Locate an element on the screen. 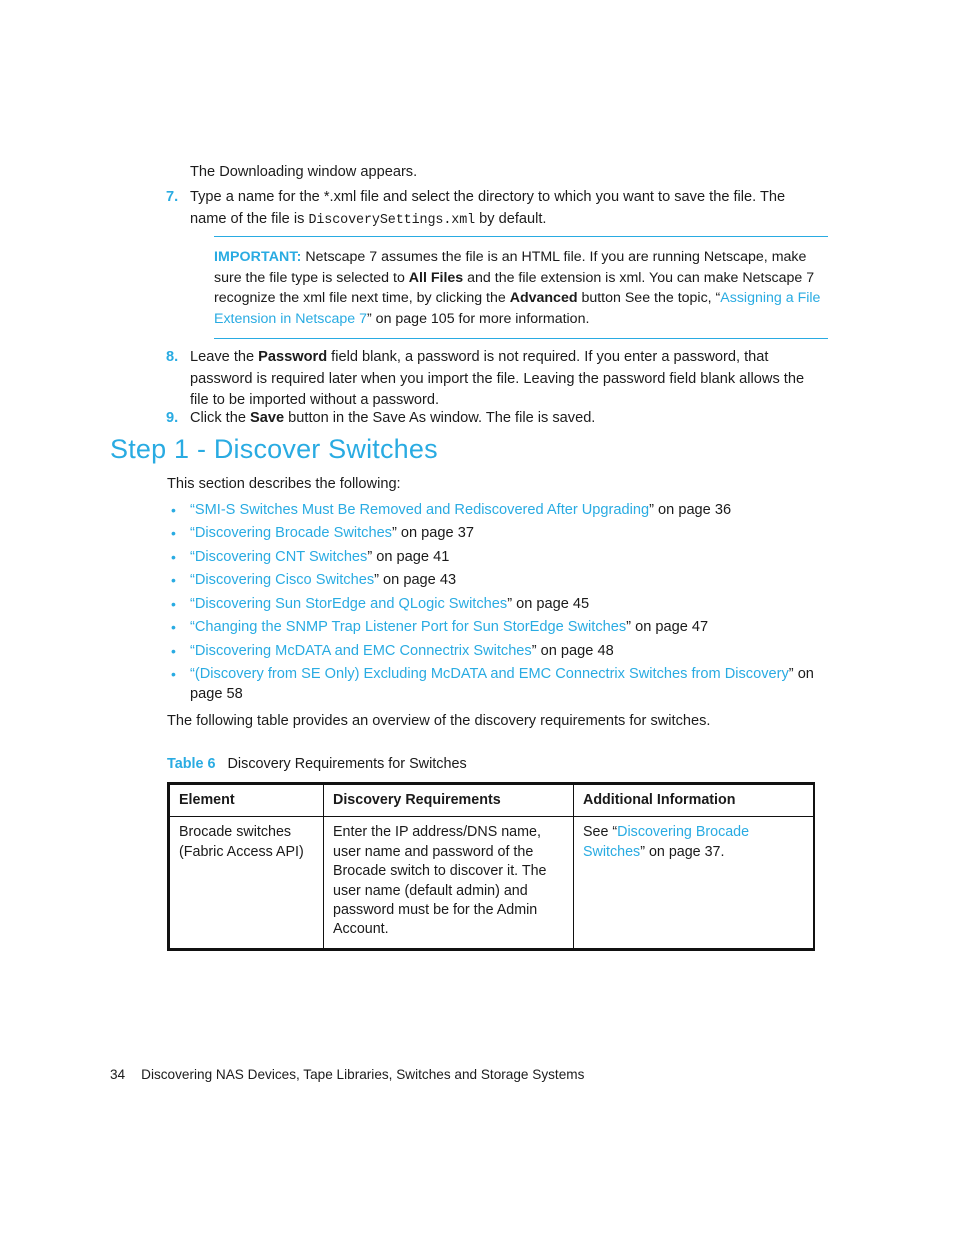 This screenshot has height=1235, width=954. table-header-additional-information: Additional Information is located at coordinates (693, 800).